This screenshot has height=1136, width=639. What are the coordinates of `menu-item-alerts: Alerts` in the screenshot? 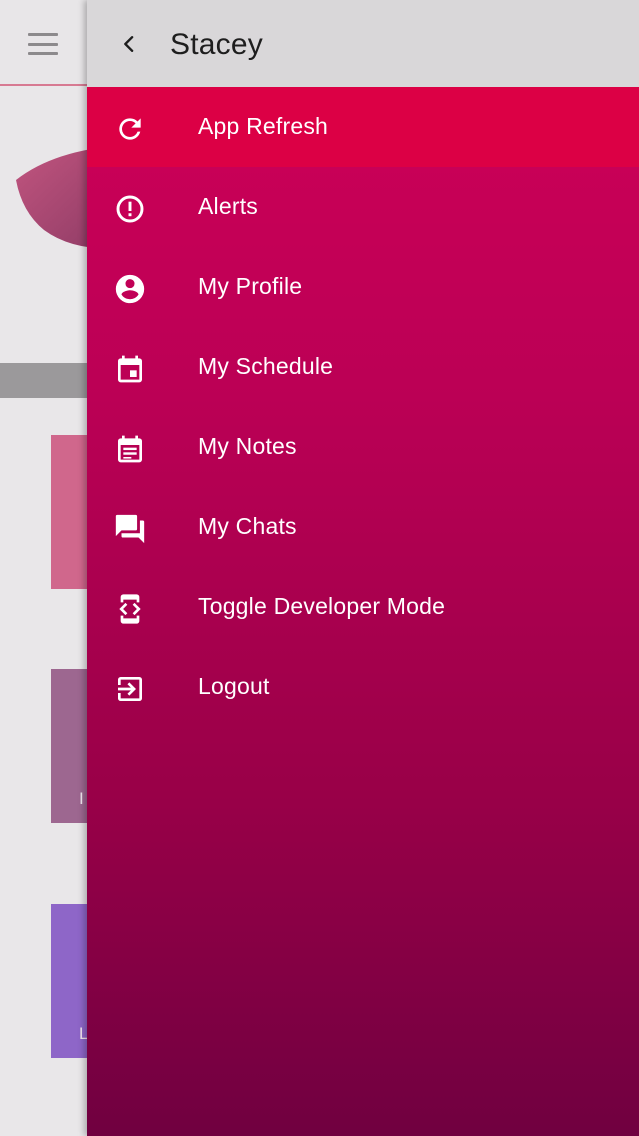 It's located at (363, 207).